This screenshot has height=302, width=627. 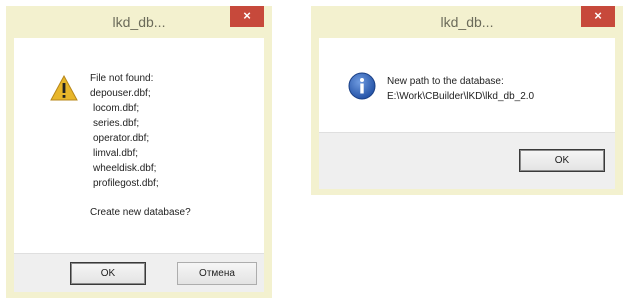 I want to click on button-bar: OK Отмена, so click(x=139, y=272).